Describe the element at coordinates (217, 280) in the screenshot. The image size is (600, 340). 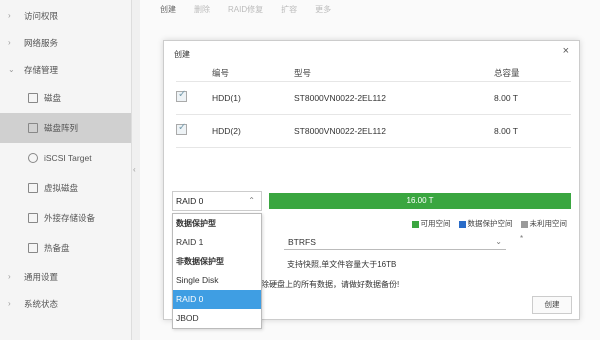
I see `dropdown-option-single-disk: Single Disk` at that location.